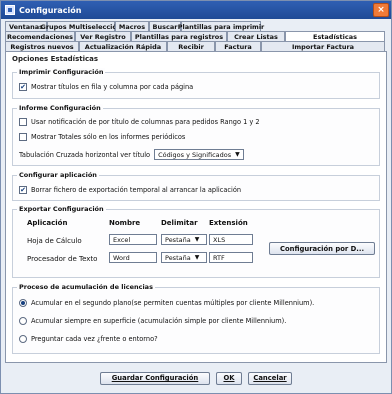 This screenshot has height=394, width=392. I want to click on close-button: ×, so click(381, 10).